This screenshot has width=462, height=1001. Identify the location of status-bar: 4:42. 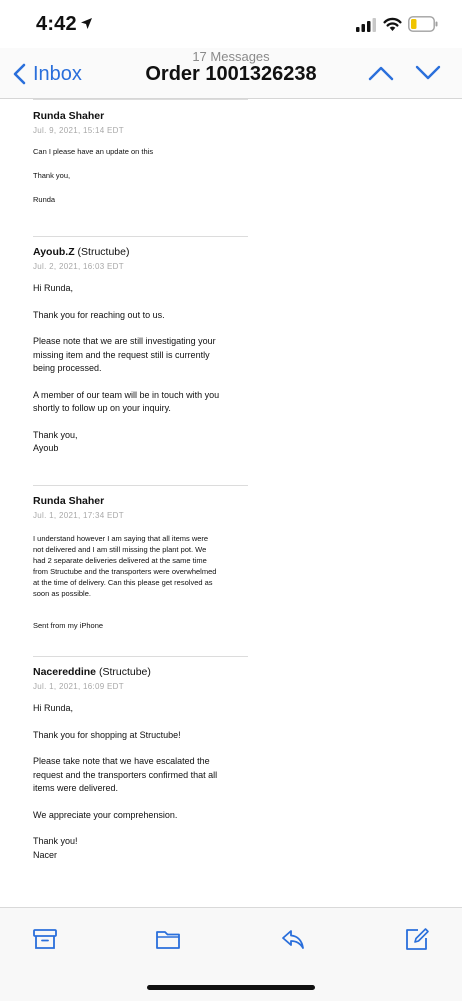
(231, 25).